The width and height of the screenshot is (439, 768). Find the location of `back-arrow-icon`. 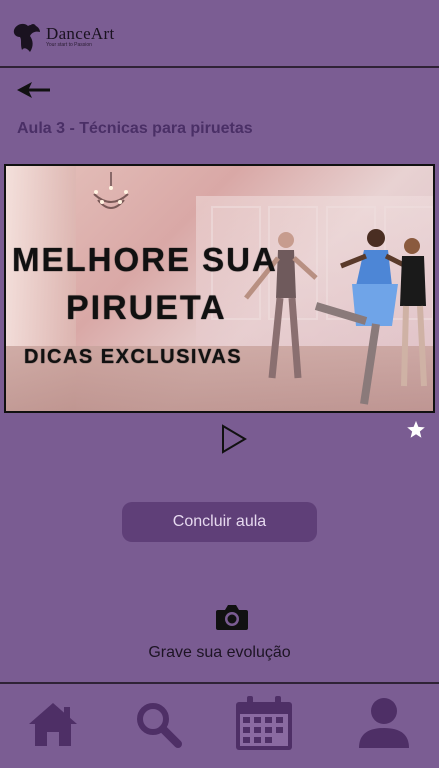

back-arrow-icon is located at coordinates (34, 90).